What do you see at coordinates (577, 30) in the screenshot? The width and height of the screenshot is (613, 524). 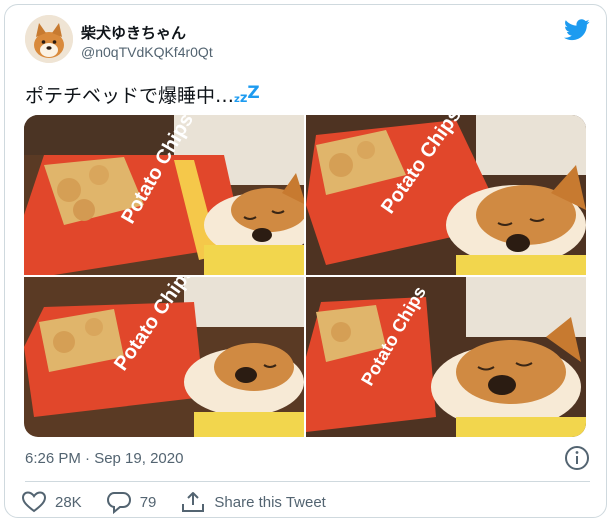 I see `twitter-bird-icon` at bounding box center [577, 30].